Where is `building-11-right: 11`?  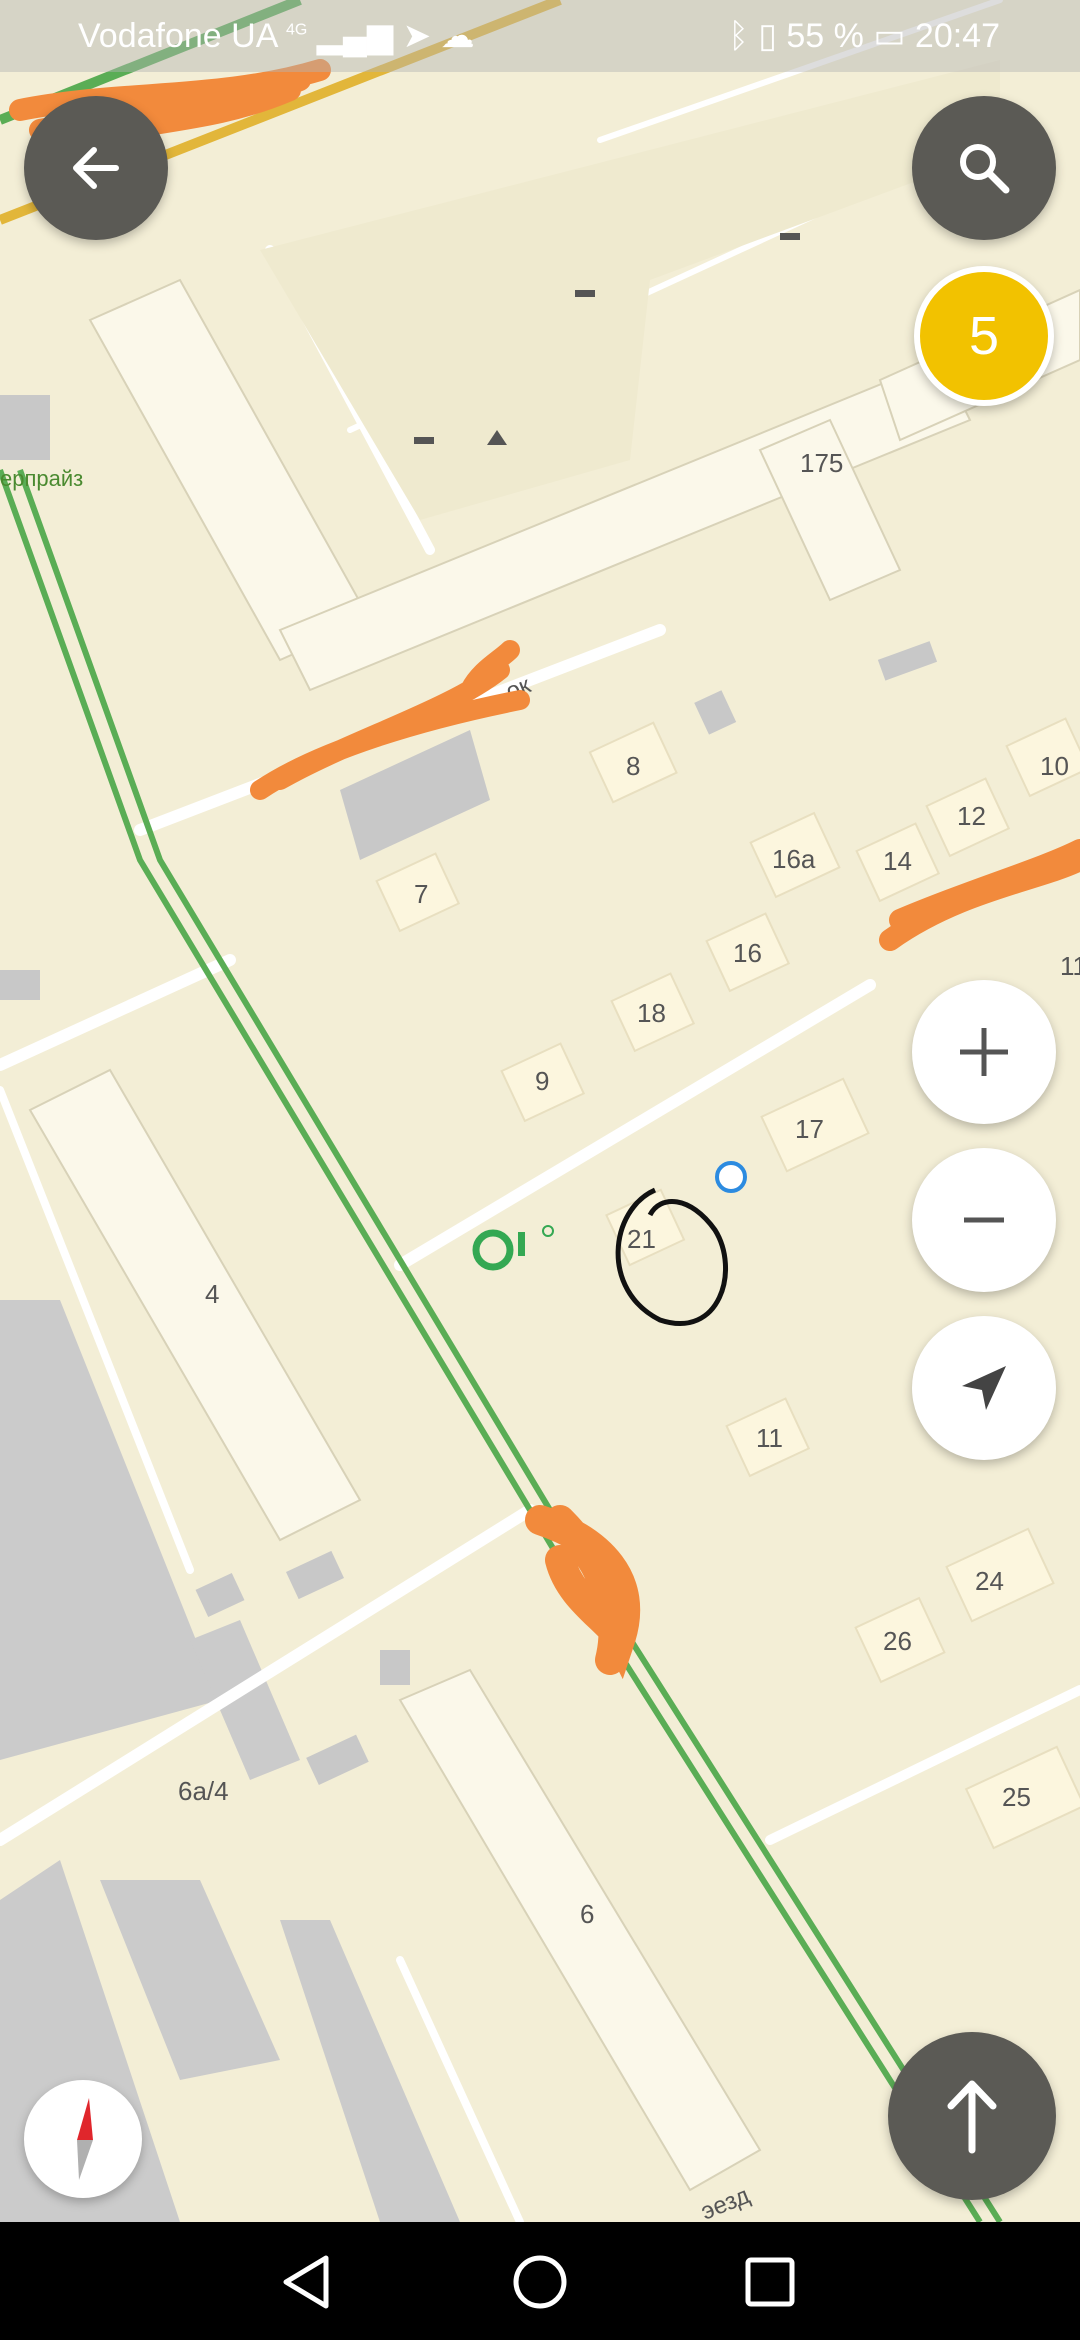 building-11-right: 11 is located at coordinates (1070, 966).